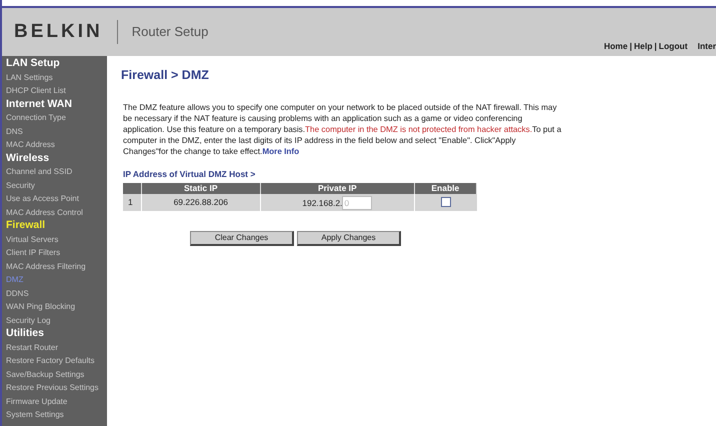 The image size is (716, 426). I want to click on sidebar-item: Client IP Filters, so click(54, 253).